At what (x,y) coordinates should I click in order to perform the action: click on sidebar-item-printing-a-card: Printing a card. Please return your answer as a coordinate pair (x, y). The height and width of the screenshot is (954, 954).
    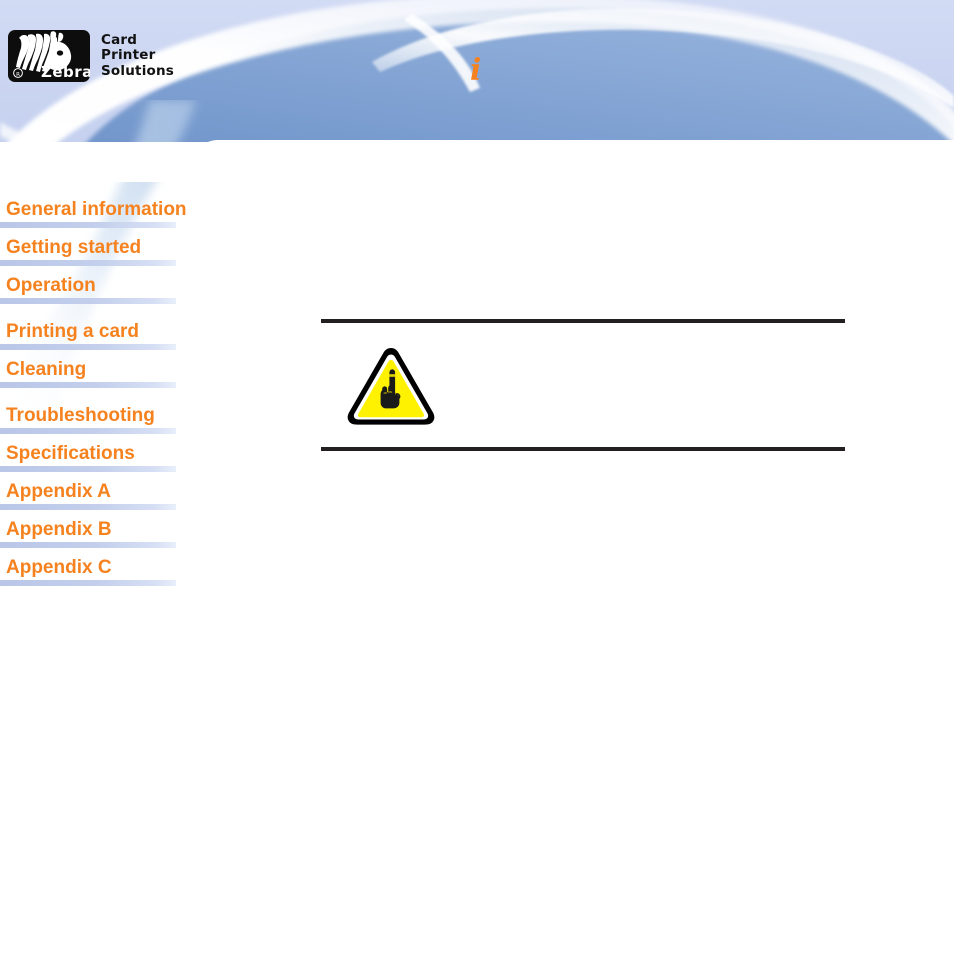
    Looking at the image, I should click on (100, 327).